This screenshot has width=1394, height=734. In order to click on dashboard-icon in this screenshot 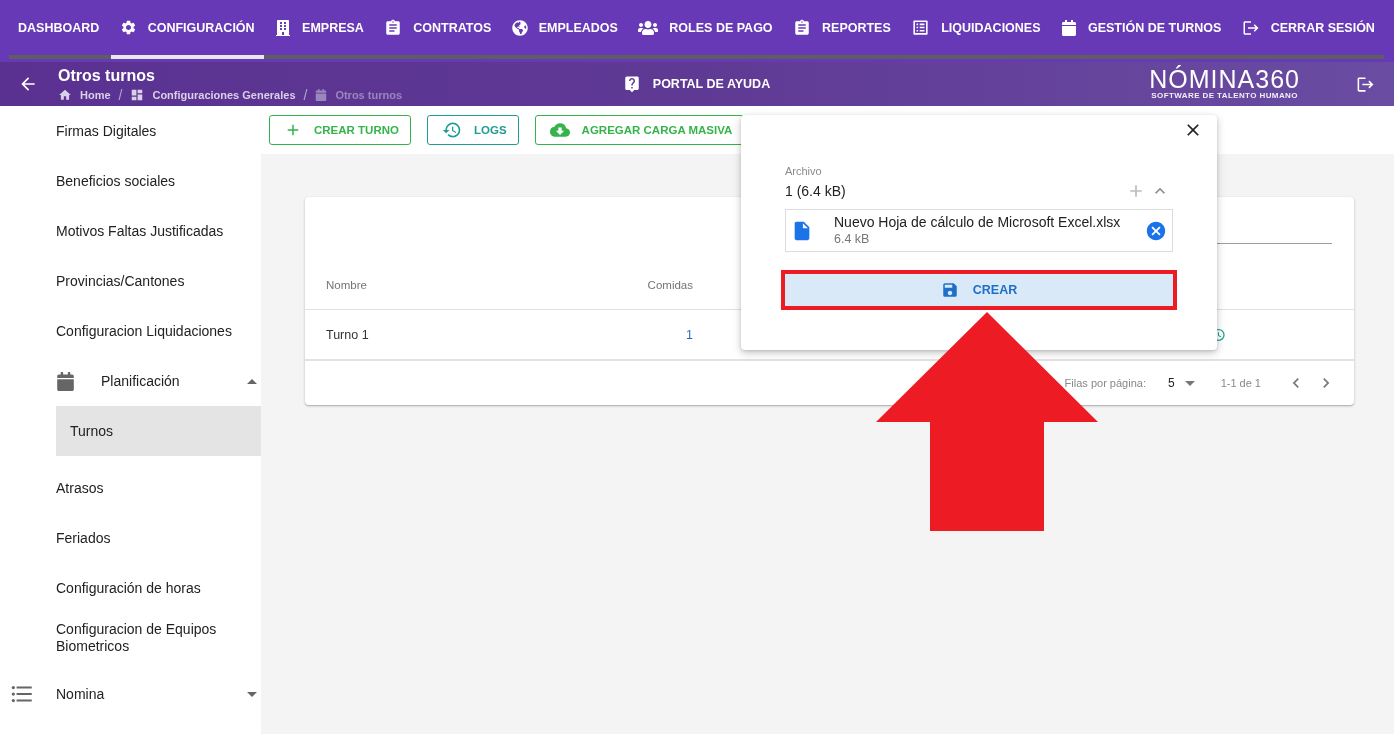, I will do `click(137, 94)`.